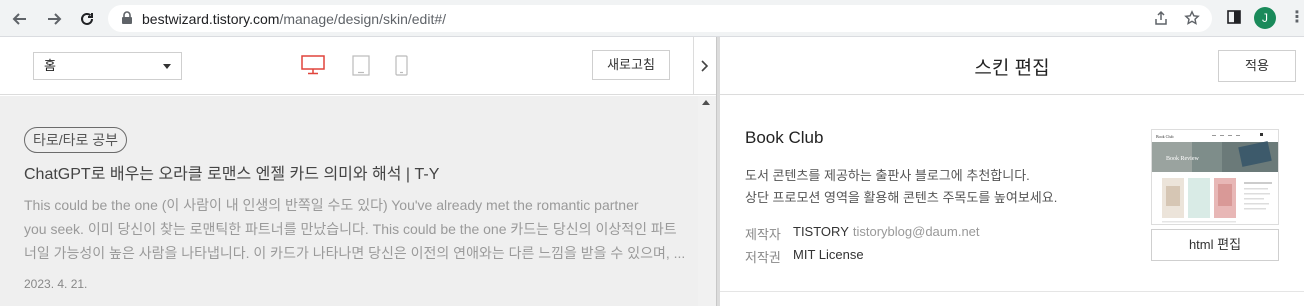  What do you see at coordinates (704, 66) in the screenshot?
I see `chevron-right-icon` at bounding box center [704, 66].